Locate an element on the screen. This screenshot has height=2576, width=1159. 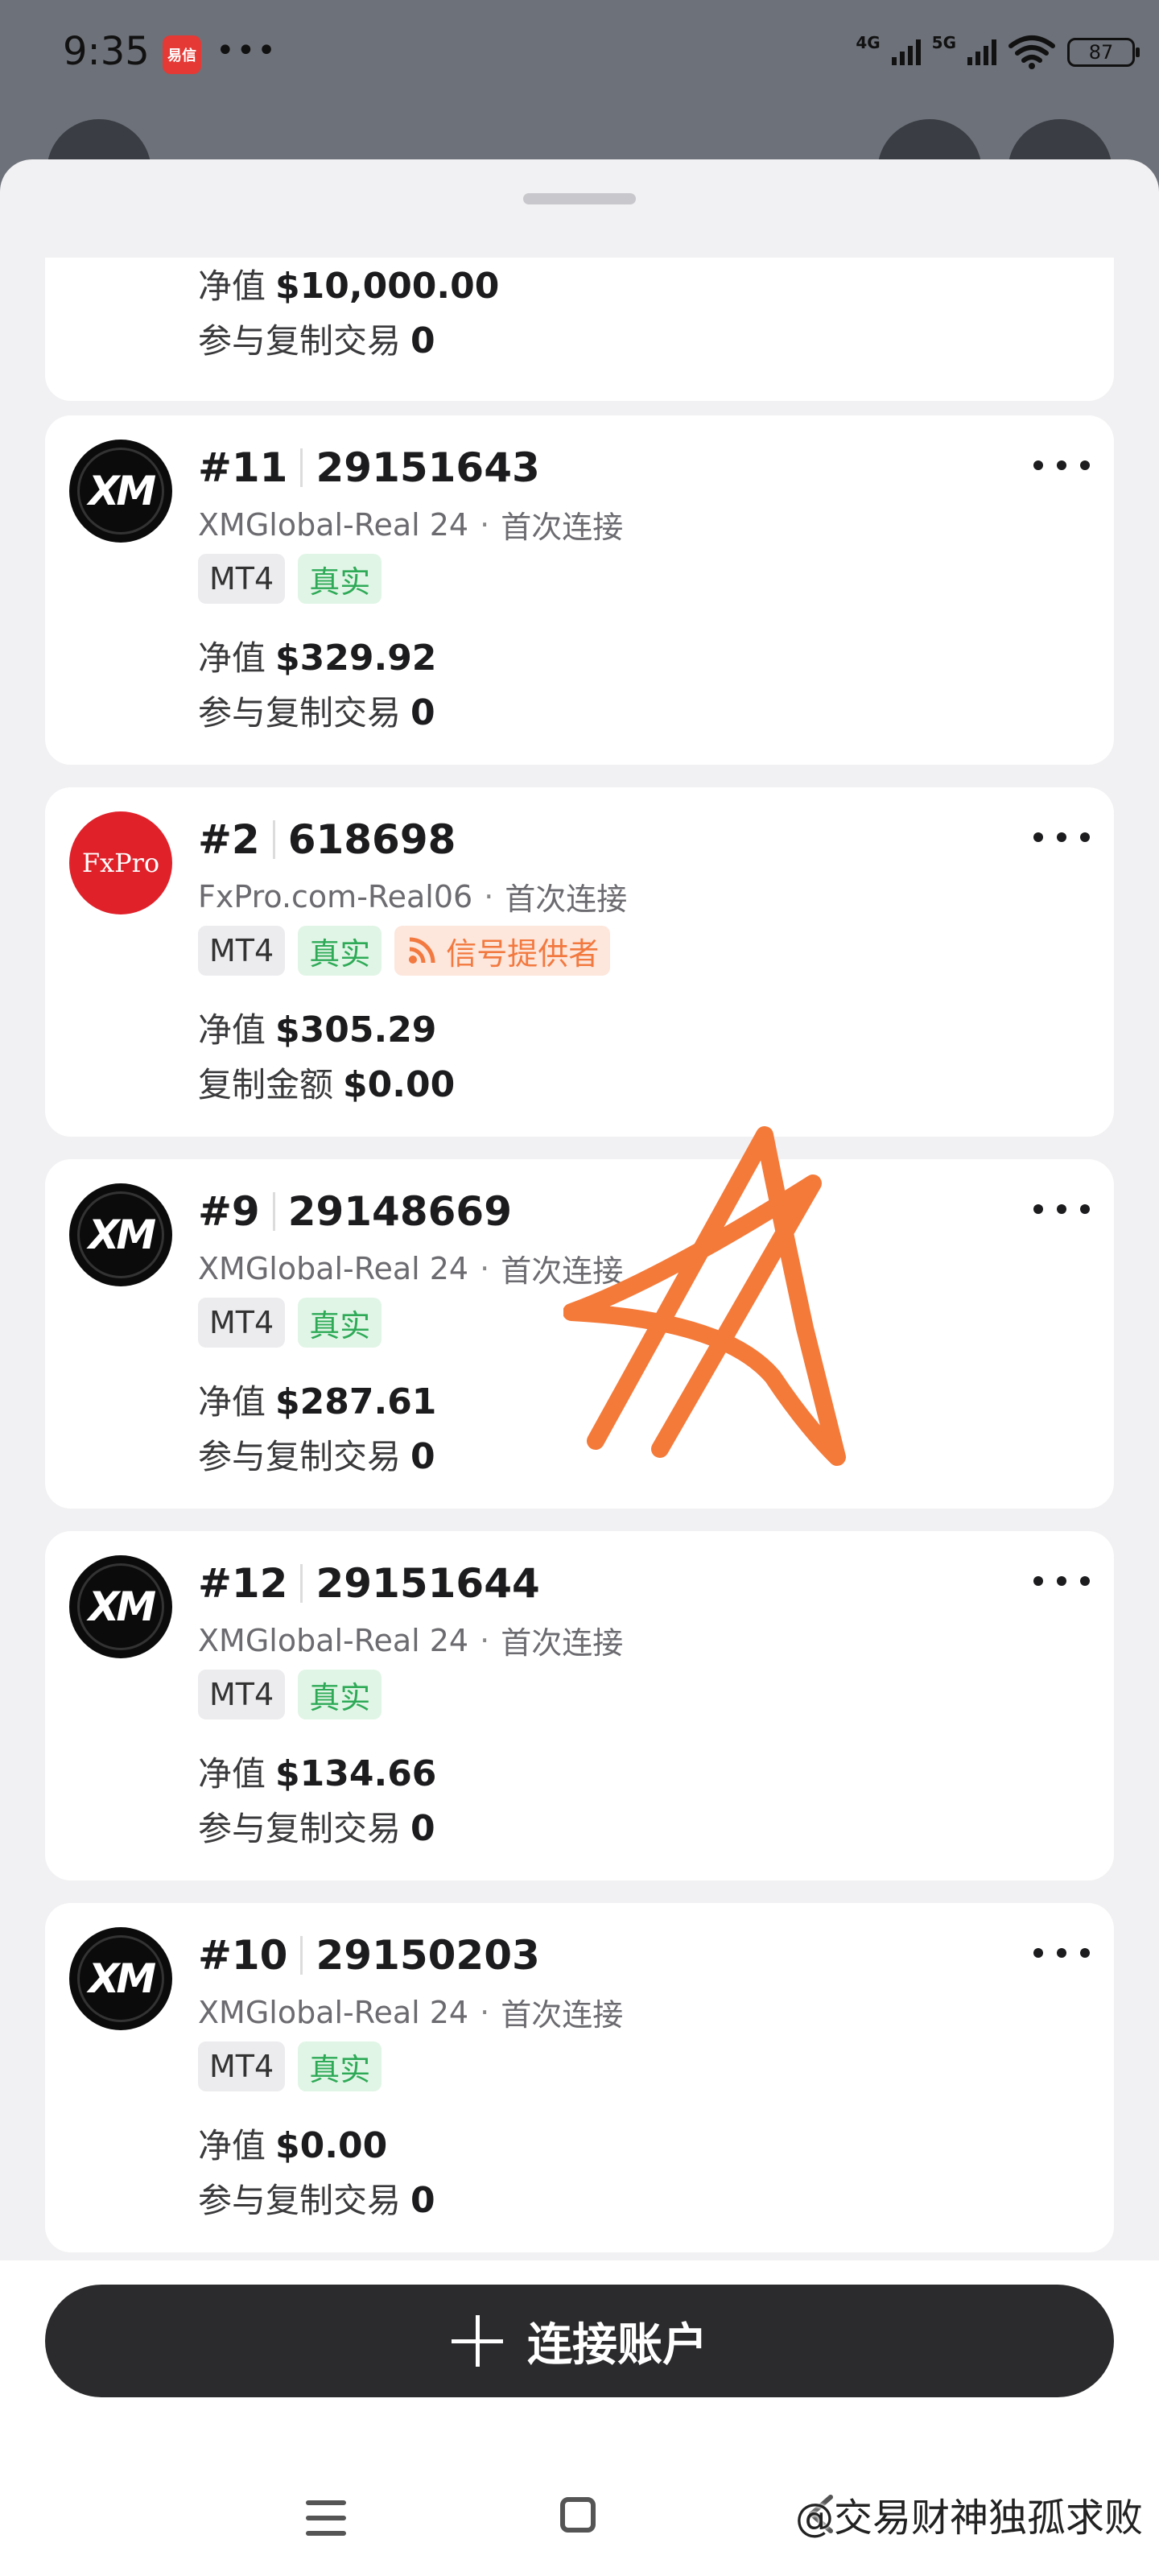
tag-row: MT4 真实 信号提供者 is located at coordinates (404, 951).